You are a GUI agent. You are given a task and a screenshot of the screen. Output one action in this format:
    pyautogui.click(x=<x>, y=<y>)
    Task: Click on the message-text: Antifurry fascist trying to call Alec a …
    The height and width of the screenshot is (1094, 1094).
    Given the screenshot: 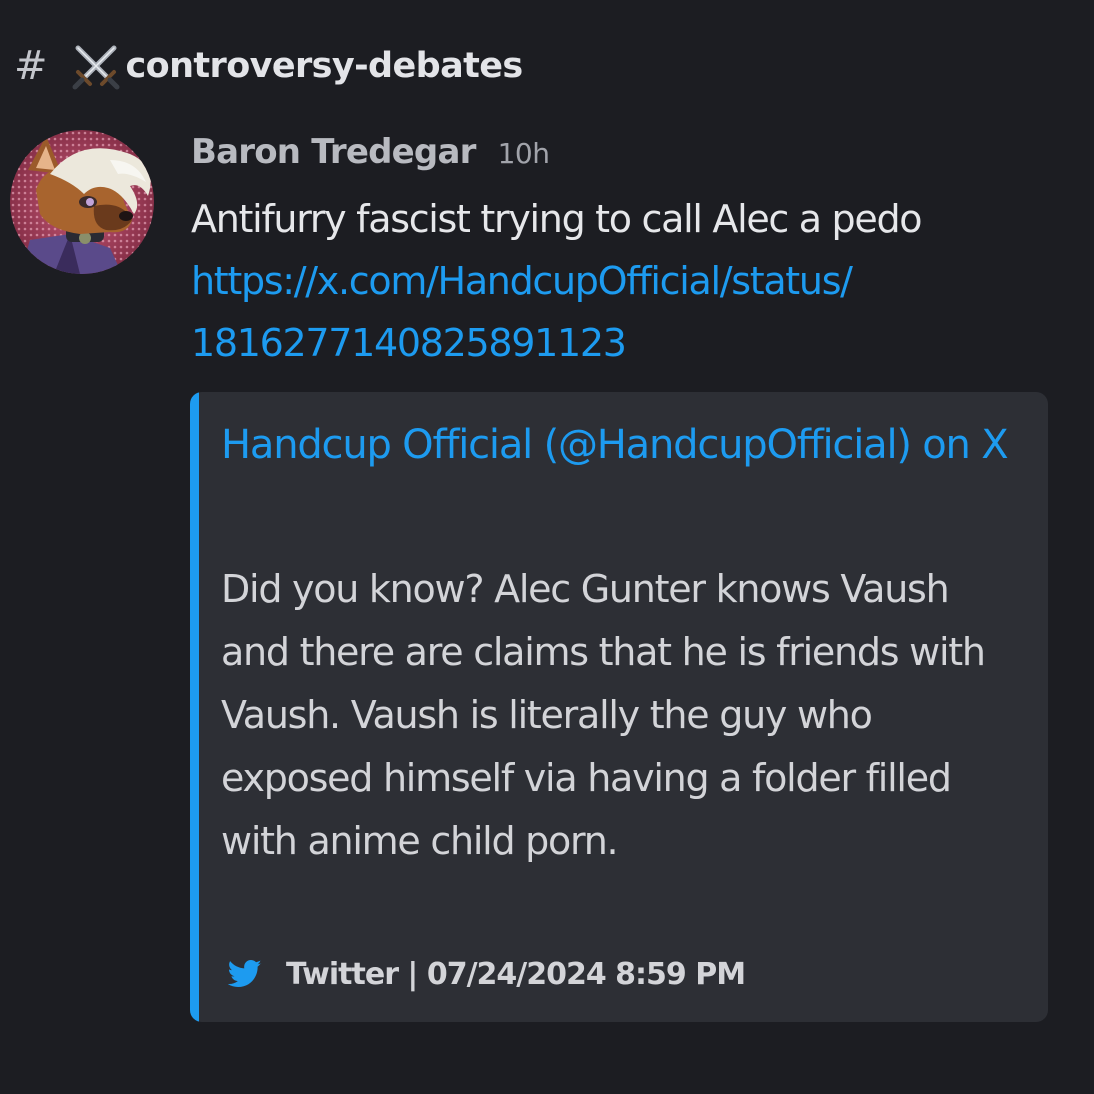 What is the action you would take?
    pyautogui.click(x=557, y=219)
    